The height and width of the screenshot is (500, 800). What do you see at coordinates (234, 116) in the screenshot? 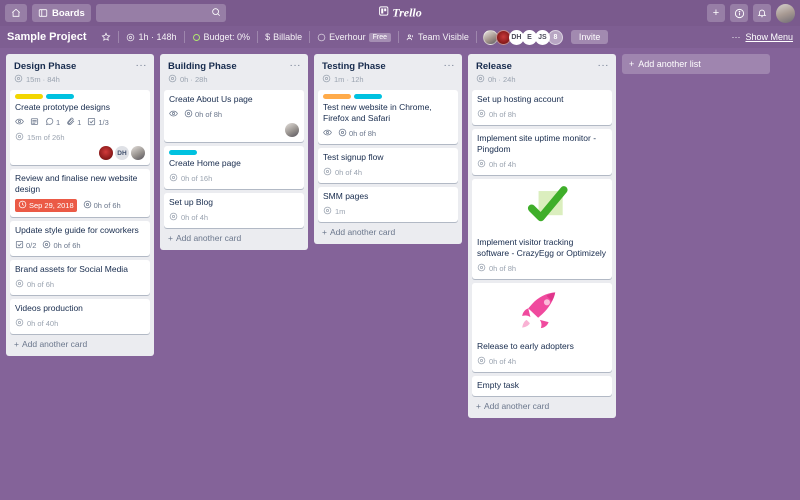
I see `board-card: Create About Us page 0h of 8h` at bounding box center [234, 116].